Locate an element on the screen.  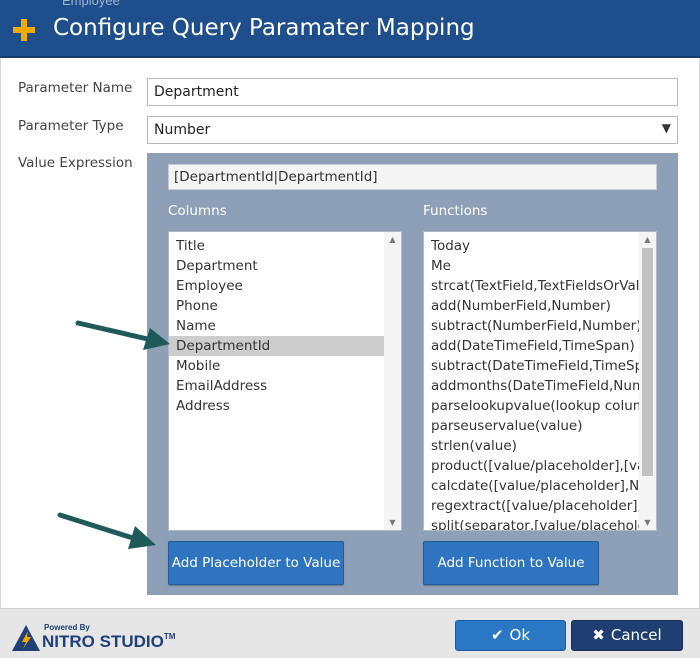
function-list-item: product([value/placeholder],[value is located at coordinates (540, 466).